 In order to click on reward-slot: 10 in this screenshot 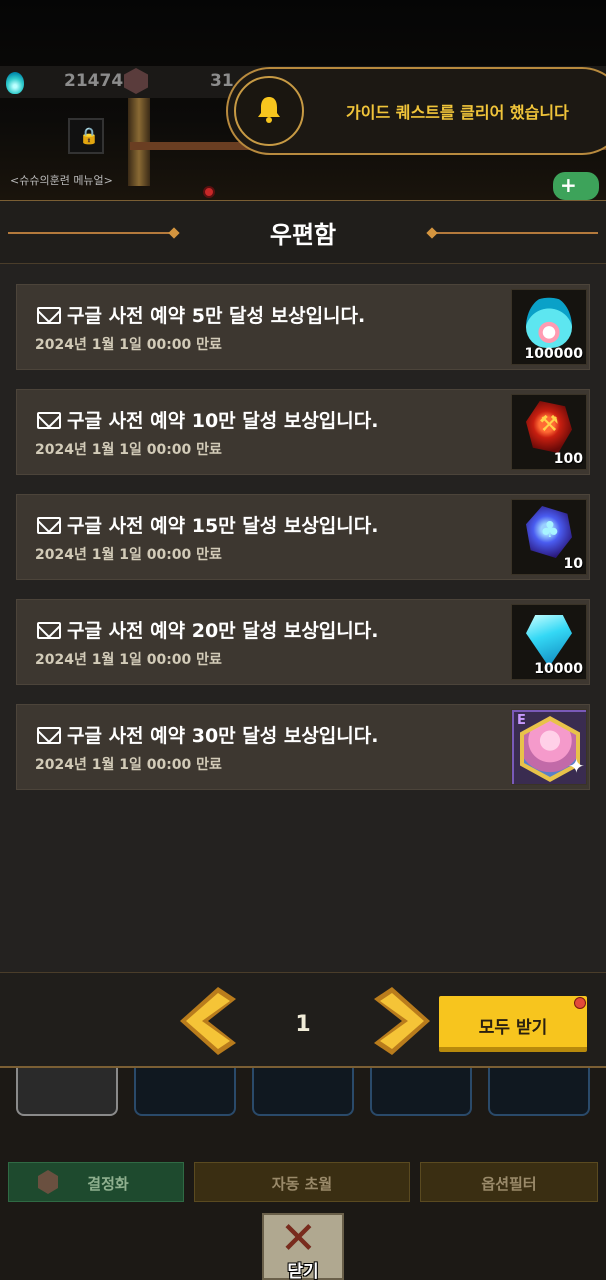, I will do `click(549, 537)`.